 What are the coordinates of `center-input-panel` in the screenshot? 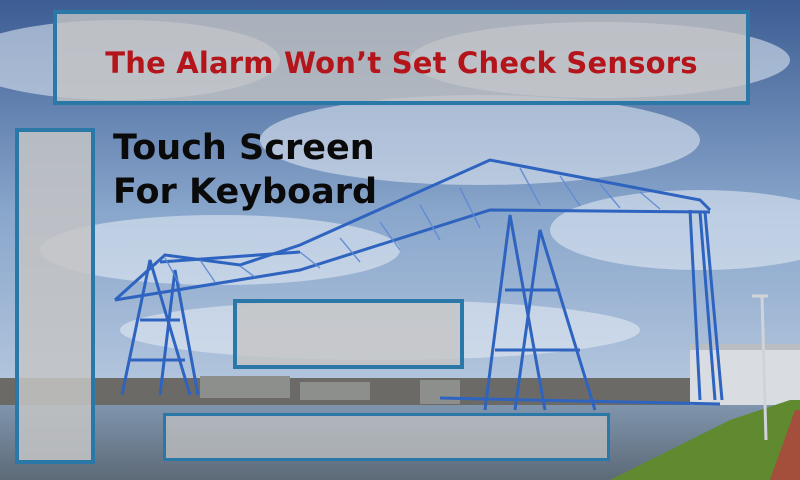 It's located at (348, 334).